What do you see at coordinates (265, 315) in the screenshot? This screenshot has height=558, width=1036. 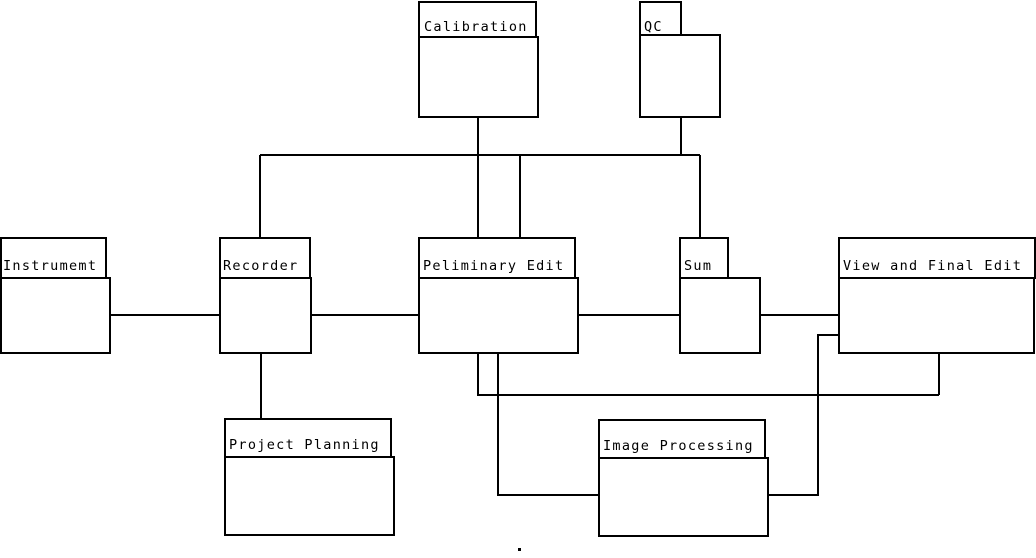 I see `node-body-recorder` at bounding box center [265, 315].